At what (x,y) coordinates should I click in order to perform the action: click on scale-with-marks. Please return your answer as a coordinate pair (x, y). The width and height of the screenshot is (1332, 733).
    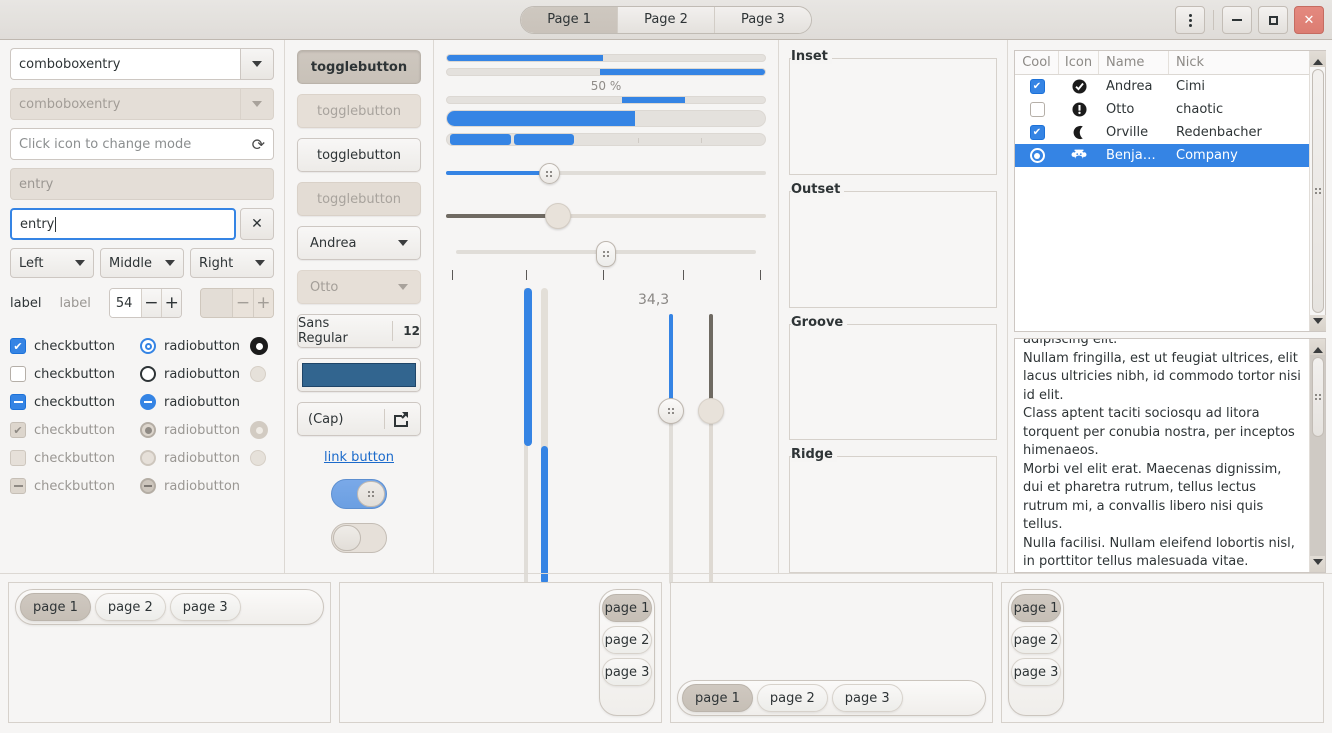
    Looking at the image, I should click on (606, 262).